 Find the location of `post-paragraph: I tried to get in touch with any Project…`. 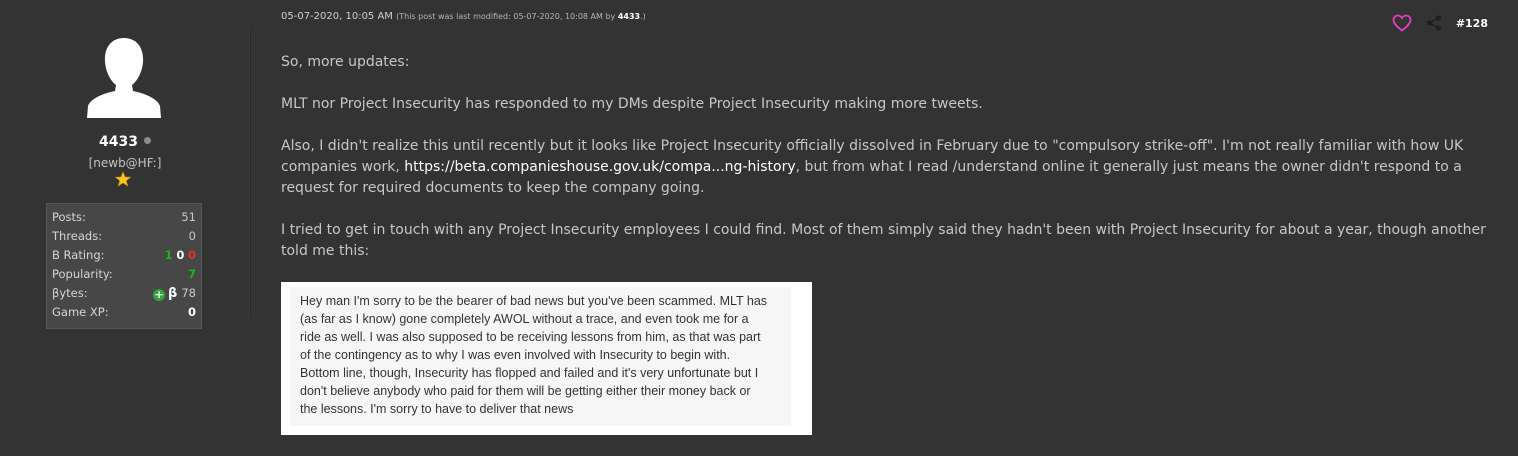

post-paragraph: I tried to get in touch with any Project… is located at coordinates (883, 240).